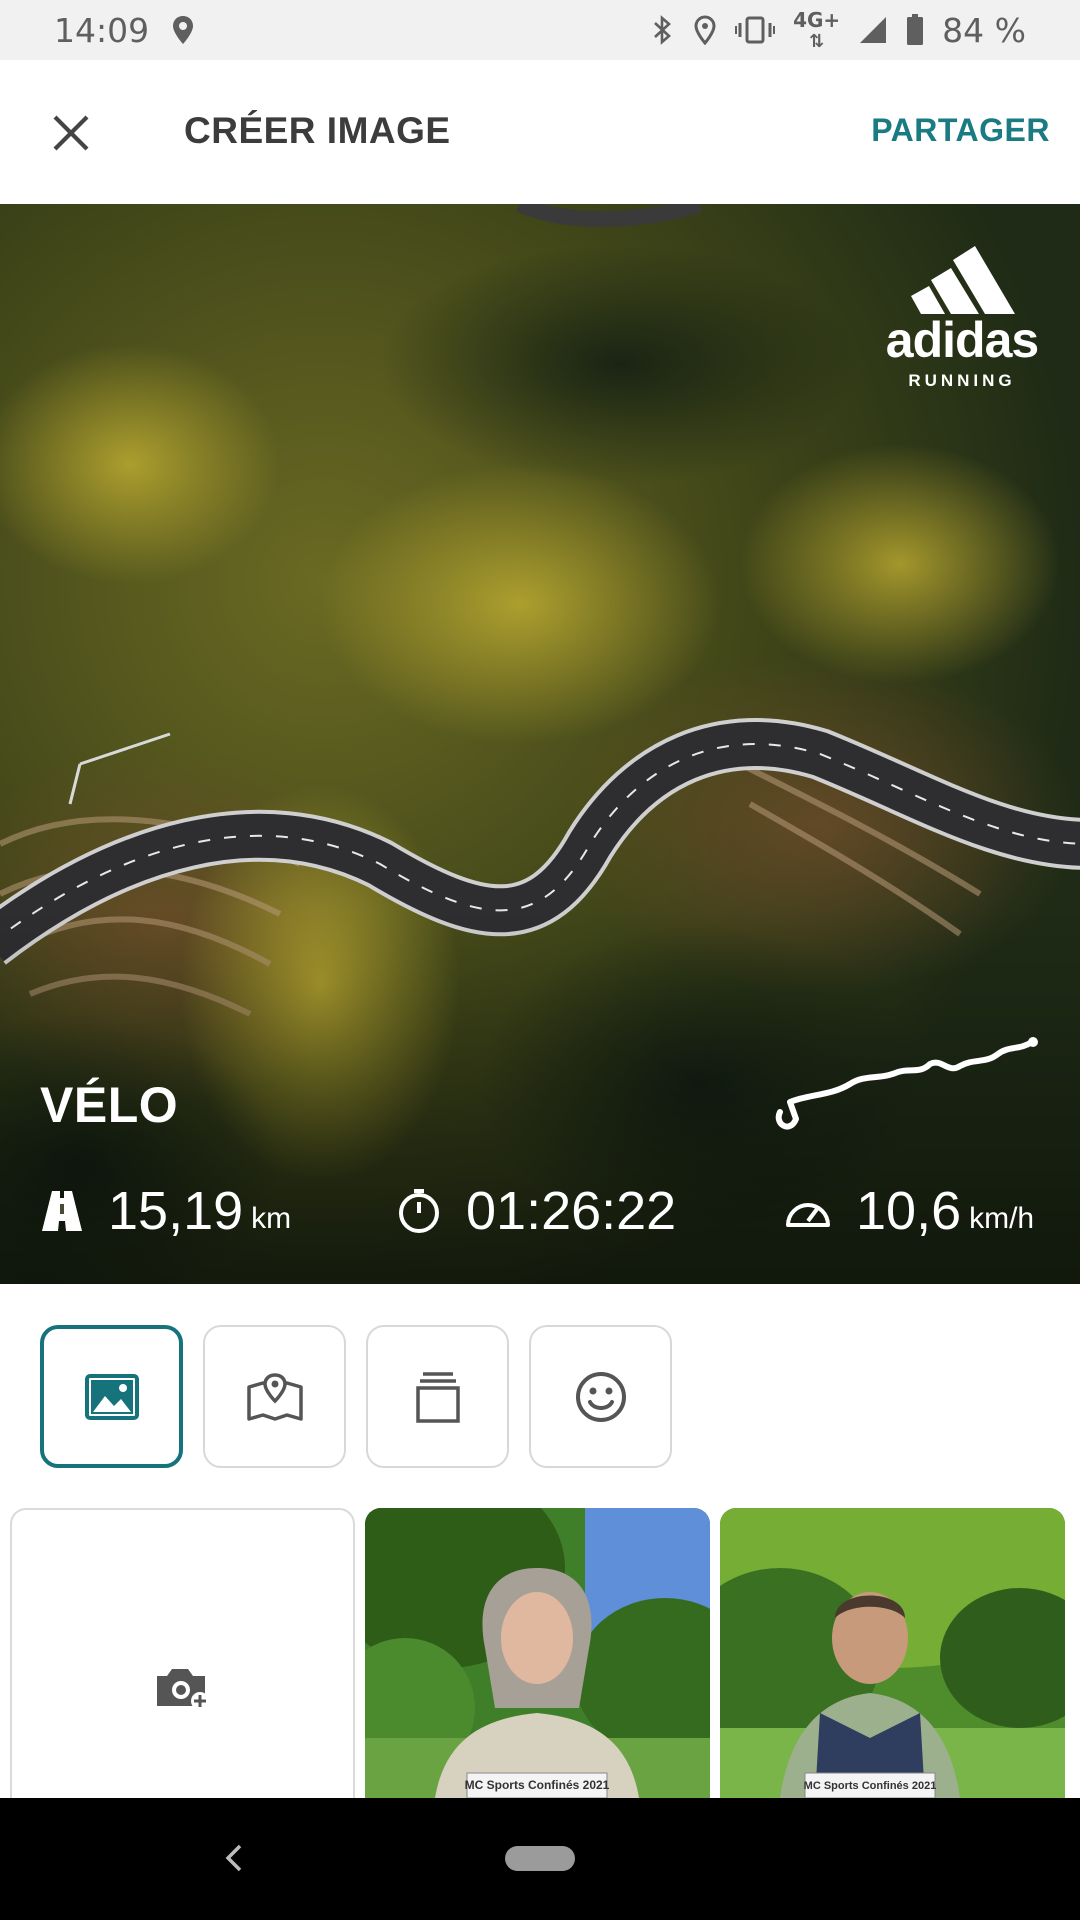 This screenshot has width=1080, height=1920. Describe the element at coordinates (102, 30) in the screenshot. I see `status-time: 14:09` at that location.